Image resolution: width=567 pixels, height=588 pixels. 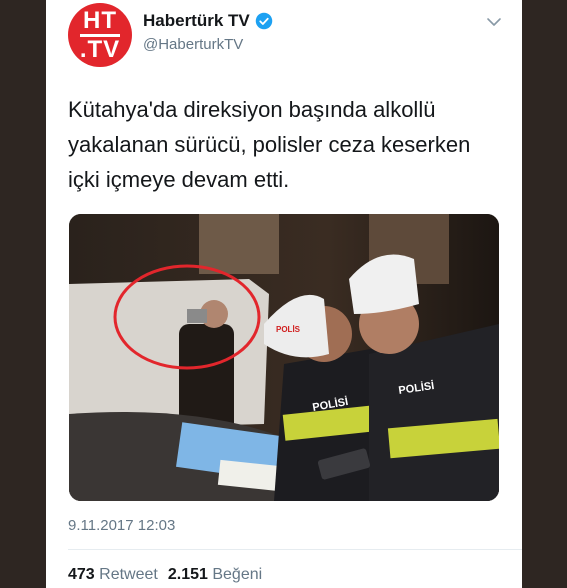 I want to click on like-stat: 2.151 Beğeni, so click(x=215, y=574).